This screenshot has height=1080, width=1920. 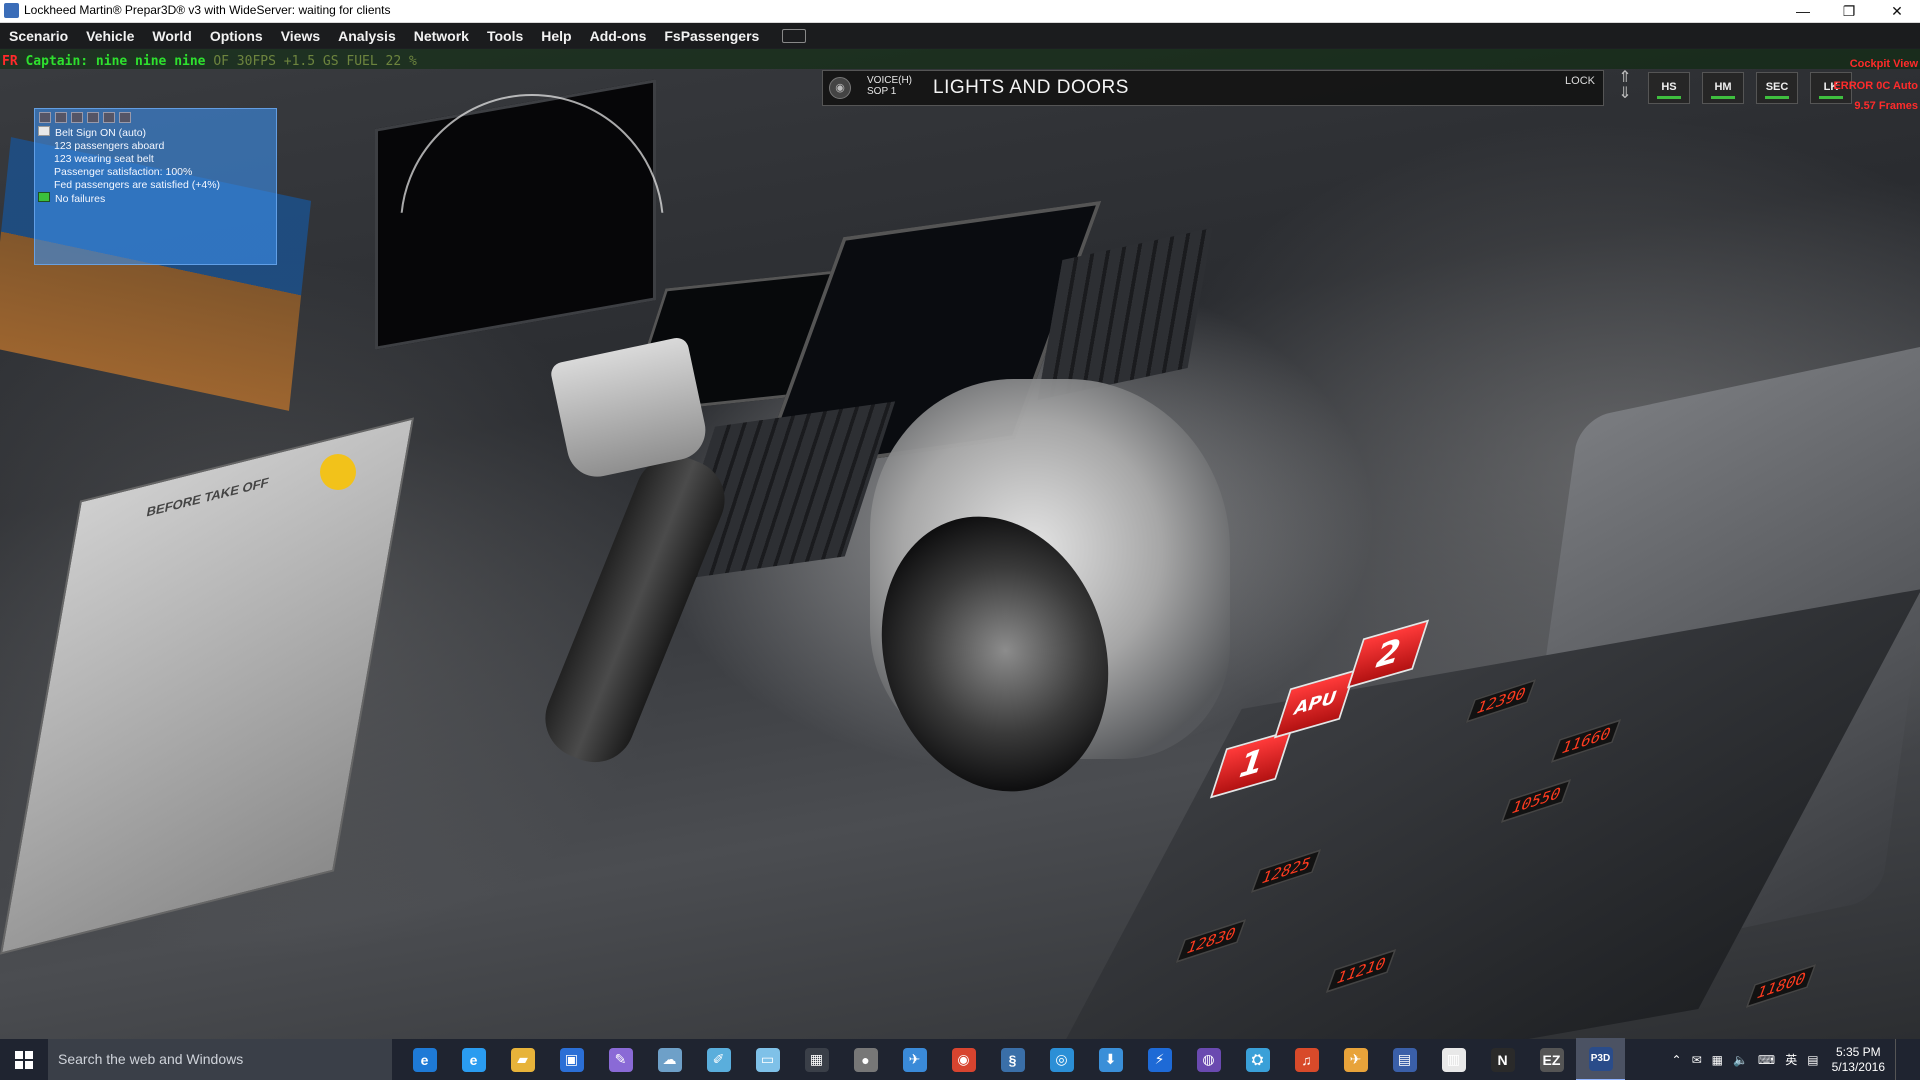 I want to click on taskbar-file-explorer-button: ▰, so click(x=522, y=1059).